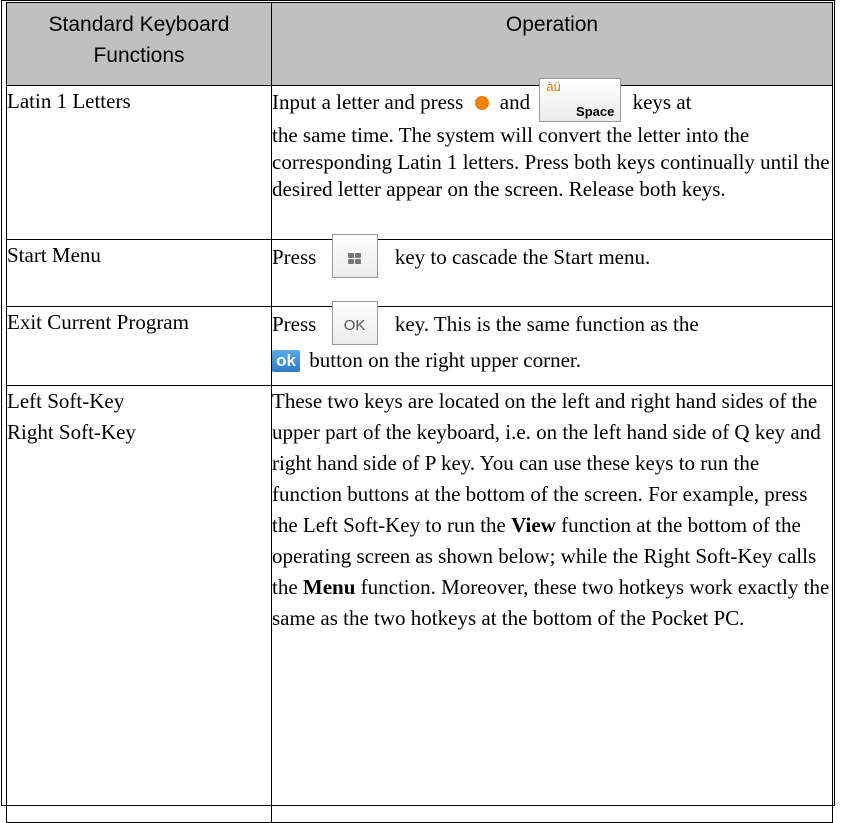  What do you see at coordinates (546, 323) in the screenshot?
I see `operation-text: key. This is the same function as the` at bounding box center [546, 323].